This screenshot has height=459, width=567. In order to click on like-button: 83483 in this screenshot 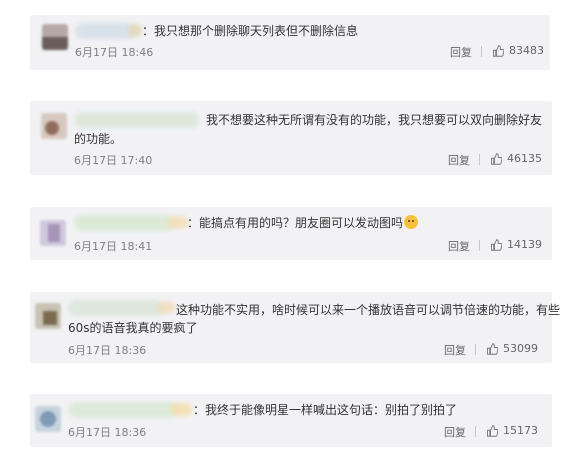, I will do `click(518, 50)`.